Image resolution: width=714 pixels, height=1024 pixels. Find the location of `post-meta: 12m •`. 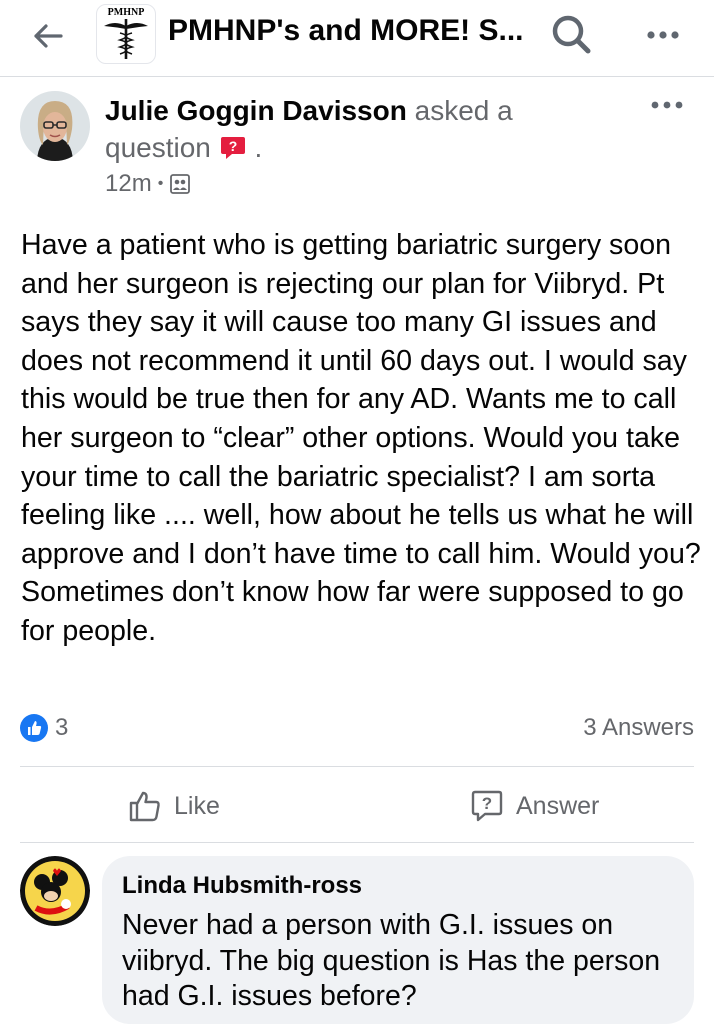

post-meta: 12m • is located at coordinates (148, 184).